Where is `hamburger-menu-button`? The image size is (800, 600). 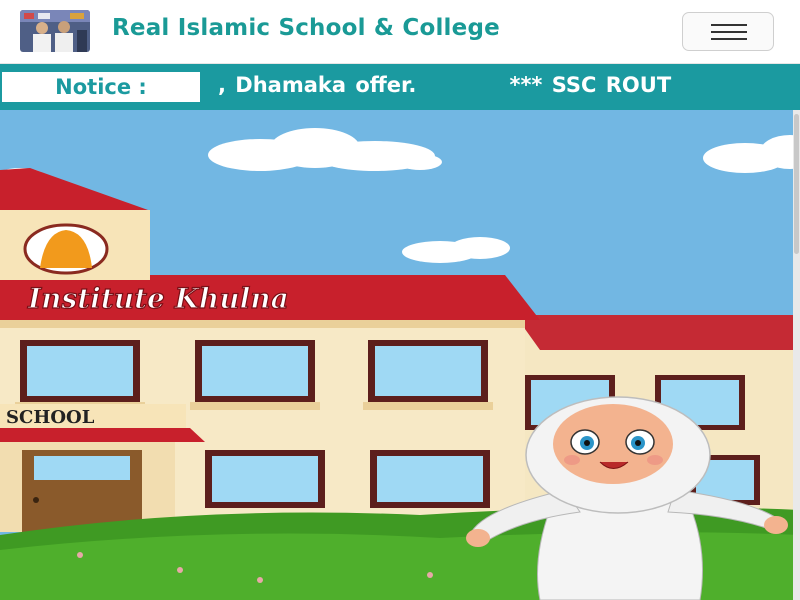
hamburger-menu-button is located at coordinates (728, 31).